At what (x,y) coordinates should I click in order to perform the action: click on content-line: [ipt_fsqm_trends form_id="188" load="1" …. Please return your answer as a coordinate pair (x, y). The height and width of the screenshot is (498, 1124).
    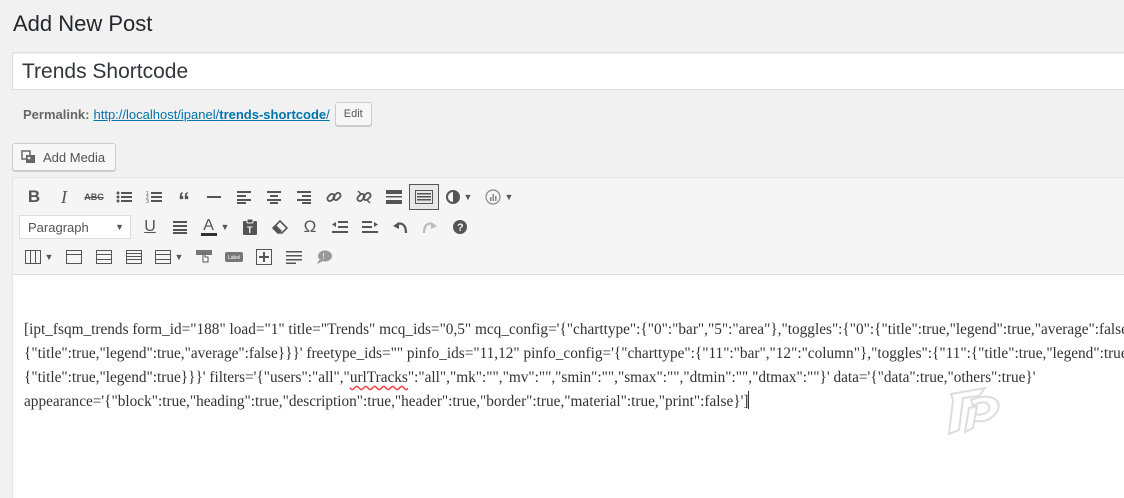
    Looking at the image, I should click on (574, 329).